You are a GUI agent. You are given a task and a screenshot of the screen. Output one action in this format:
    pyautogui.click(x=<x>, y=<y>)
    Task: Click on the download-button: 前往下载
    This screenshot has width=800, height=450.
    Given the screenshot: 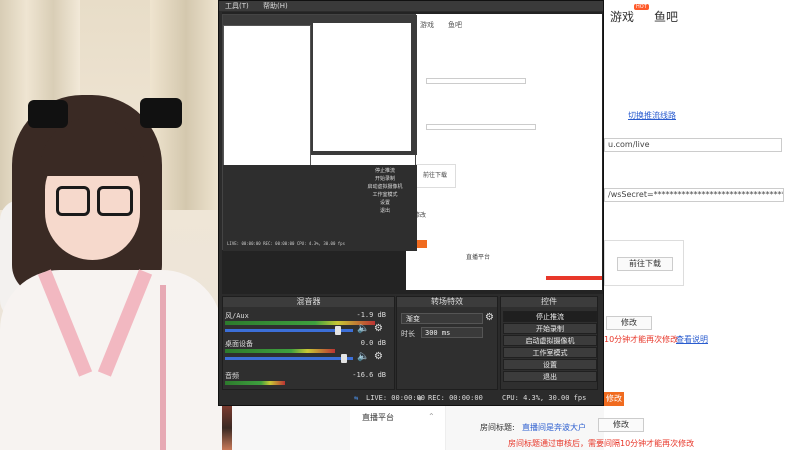 What is the action you would take?
    pyautogui.click(x=645, y=264)
    